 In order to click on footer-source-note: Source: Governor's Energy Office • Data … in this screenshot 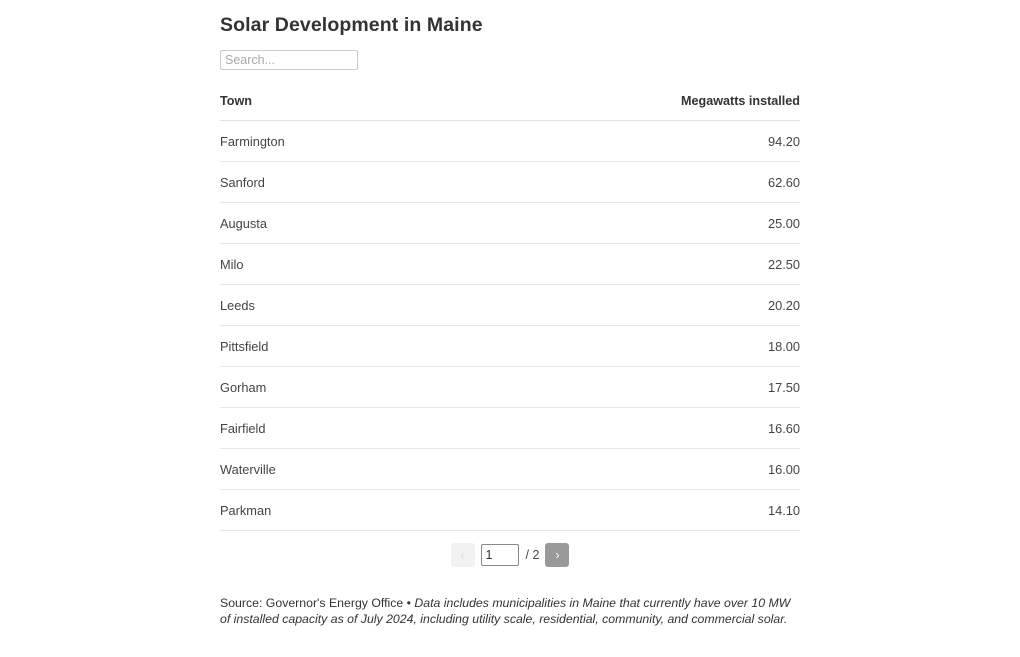, I will do `click(508, 611)`.